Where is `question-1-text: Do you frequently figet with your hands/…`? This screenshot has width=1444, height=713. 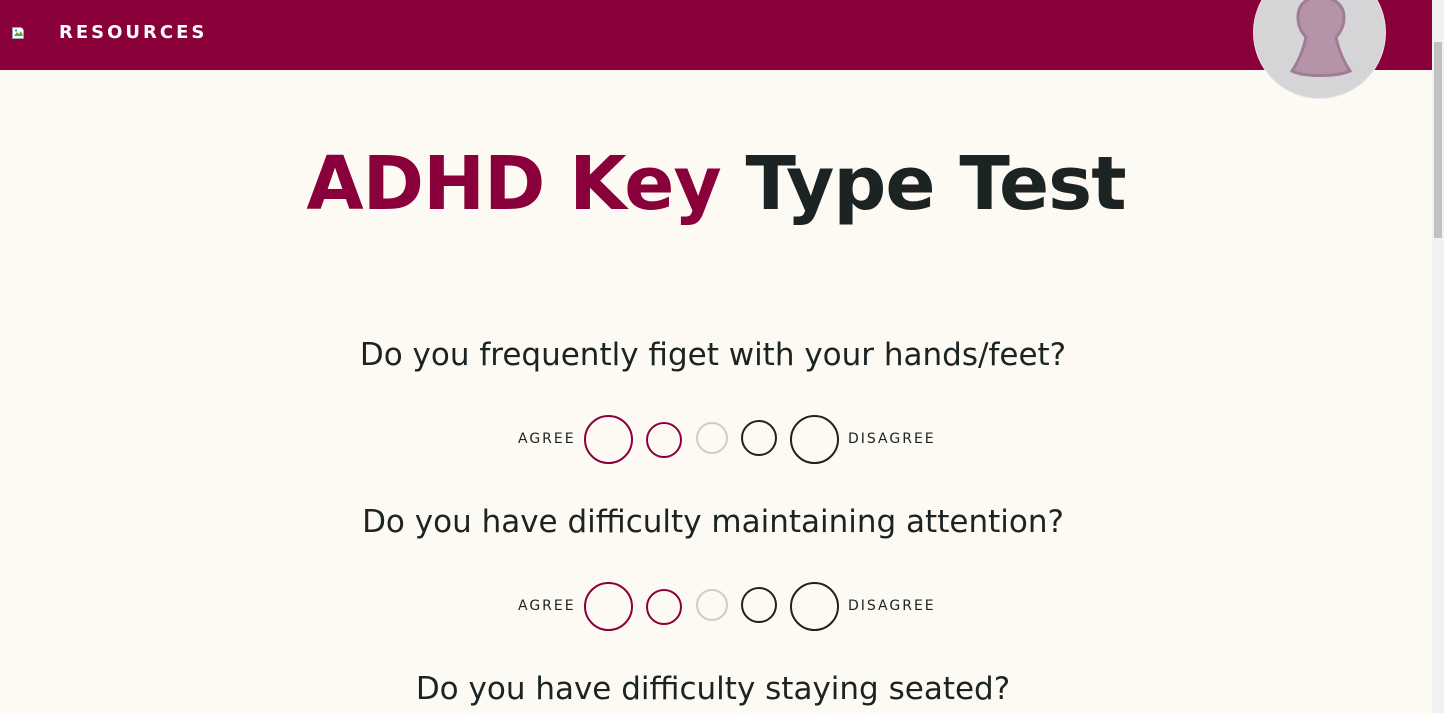 question-1-text: Do you frequently figet with your hands/… is located at coordinates (713, 355).